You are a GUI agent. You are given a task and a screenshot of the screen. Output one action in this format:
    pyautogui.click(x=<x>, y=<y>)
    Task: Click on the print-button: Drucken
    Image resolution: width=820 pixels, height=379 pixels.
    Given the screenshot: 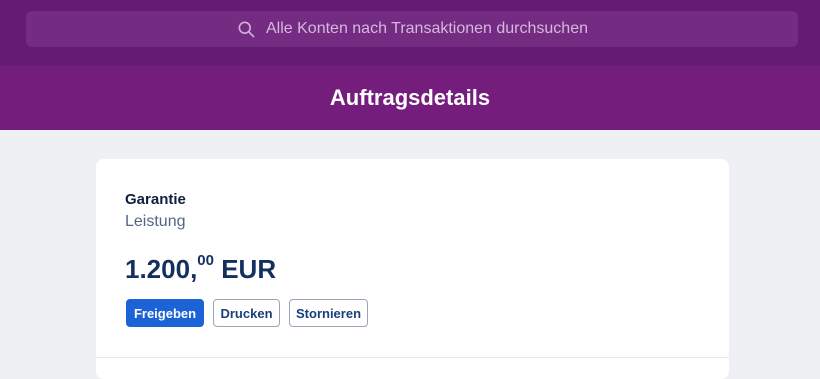 What is the action you would take?
    pyautogui.click(x=246, y=313)
    